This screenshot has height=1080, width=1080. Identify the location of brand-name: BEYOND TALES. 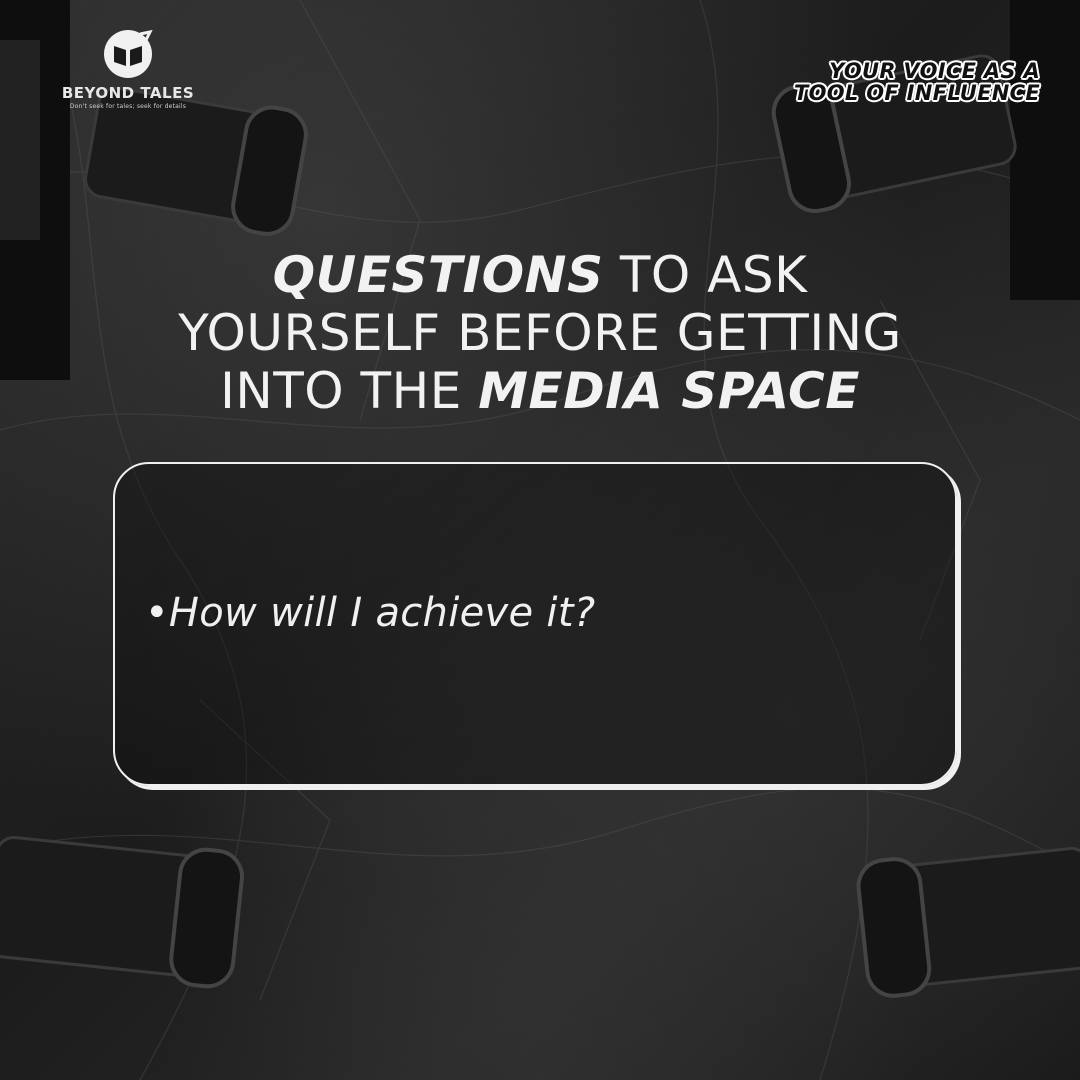
(128, 93).